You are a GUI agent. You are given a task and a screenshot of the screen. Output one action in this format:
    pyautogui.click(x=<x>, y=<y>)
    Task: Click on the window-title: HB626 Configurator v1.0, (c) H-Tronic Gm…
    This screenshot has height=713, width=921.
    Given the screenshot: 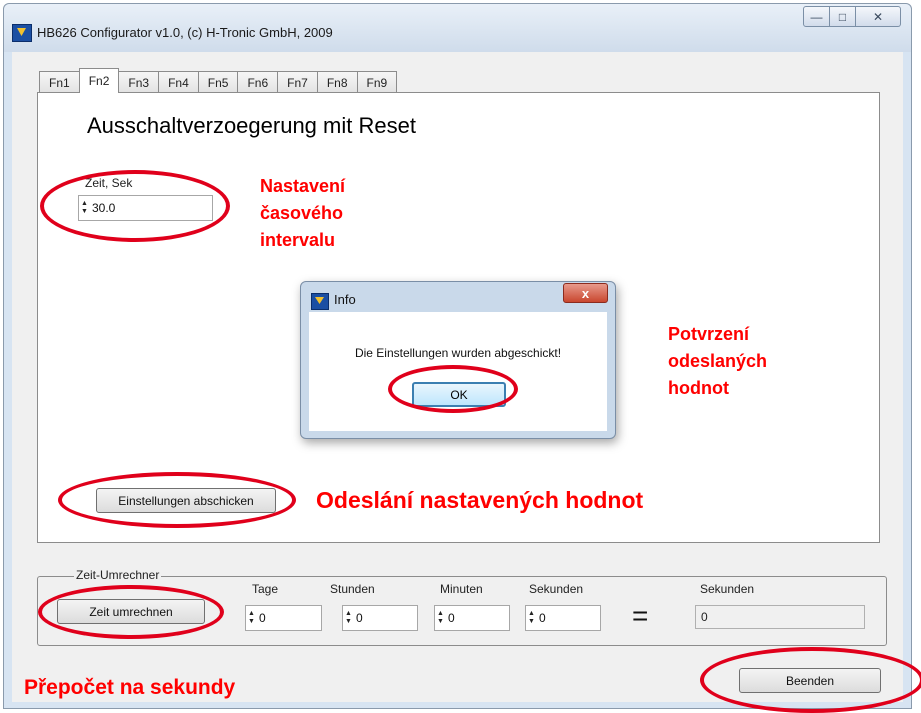 What is the action you would take?
    pyautogui.click(x=185, y=32)
    